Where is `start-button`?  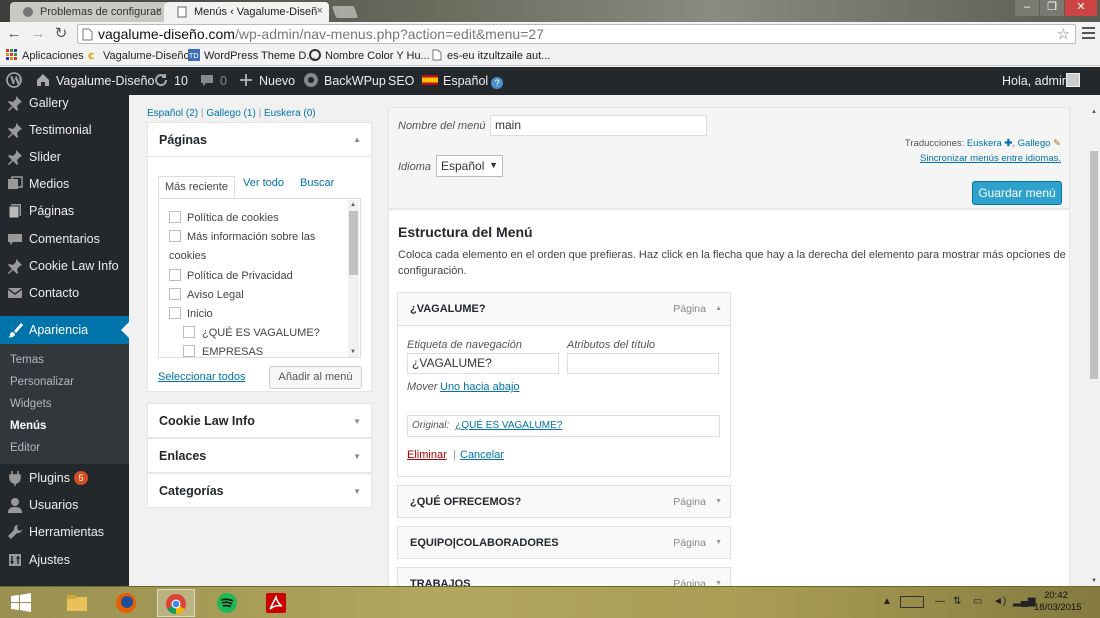
start-button is located at coordinates (21, 603).